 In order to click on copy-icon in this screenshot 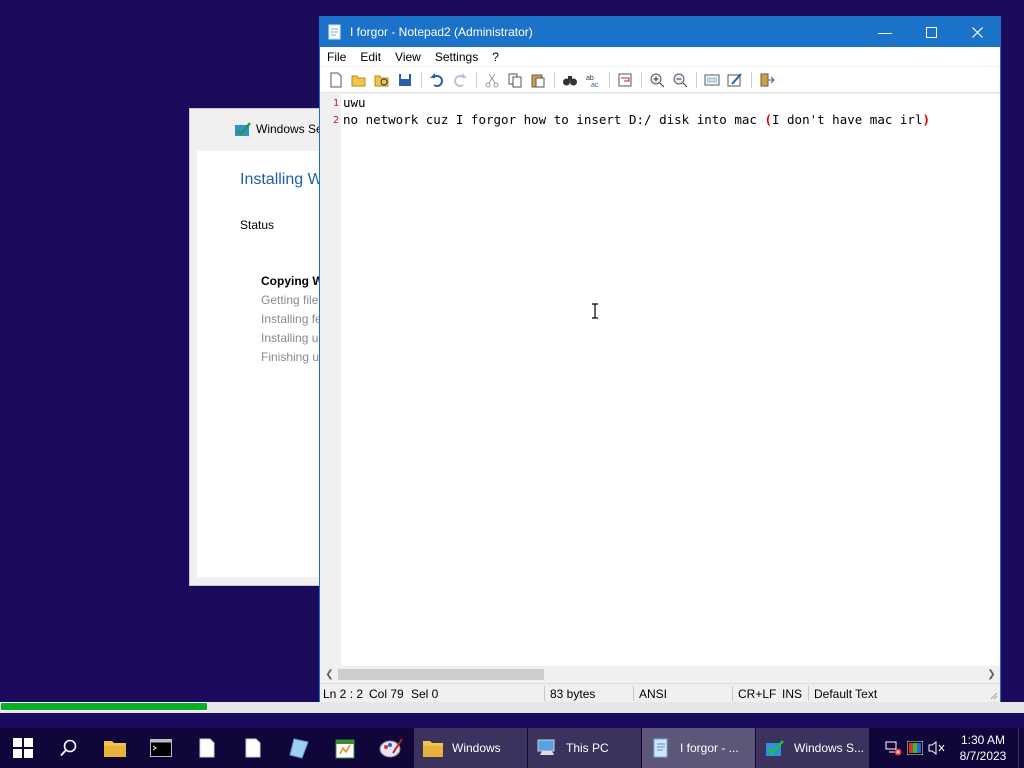, I will do `click(515, 80)`.